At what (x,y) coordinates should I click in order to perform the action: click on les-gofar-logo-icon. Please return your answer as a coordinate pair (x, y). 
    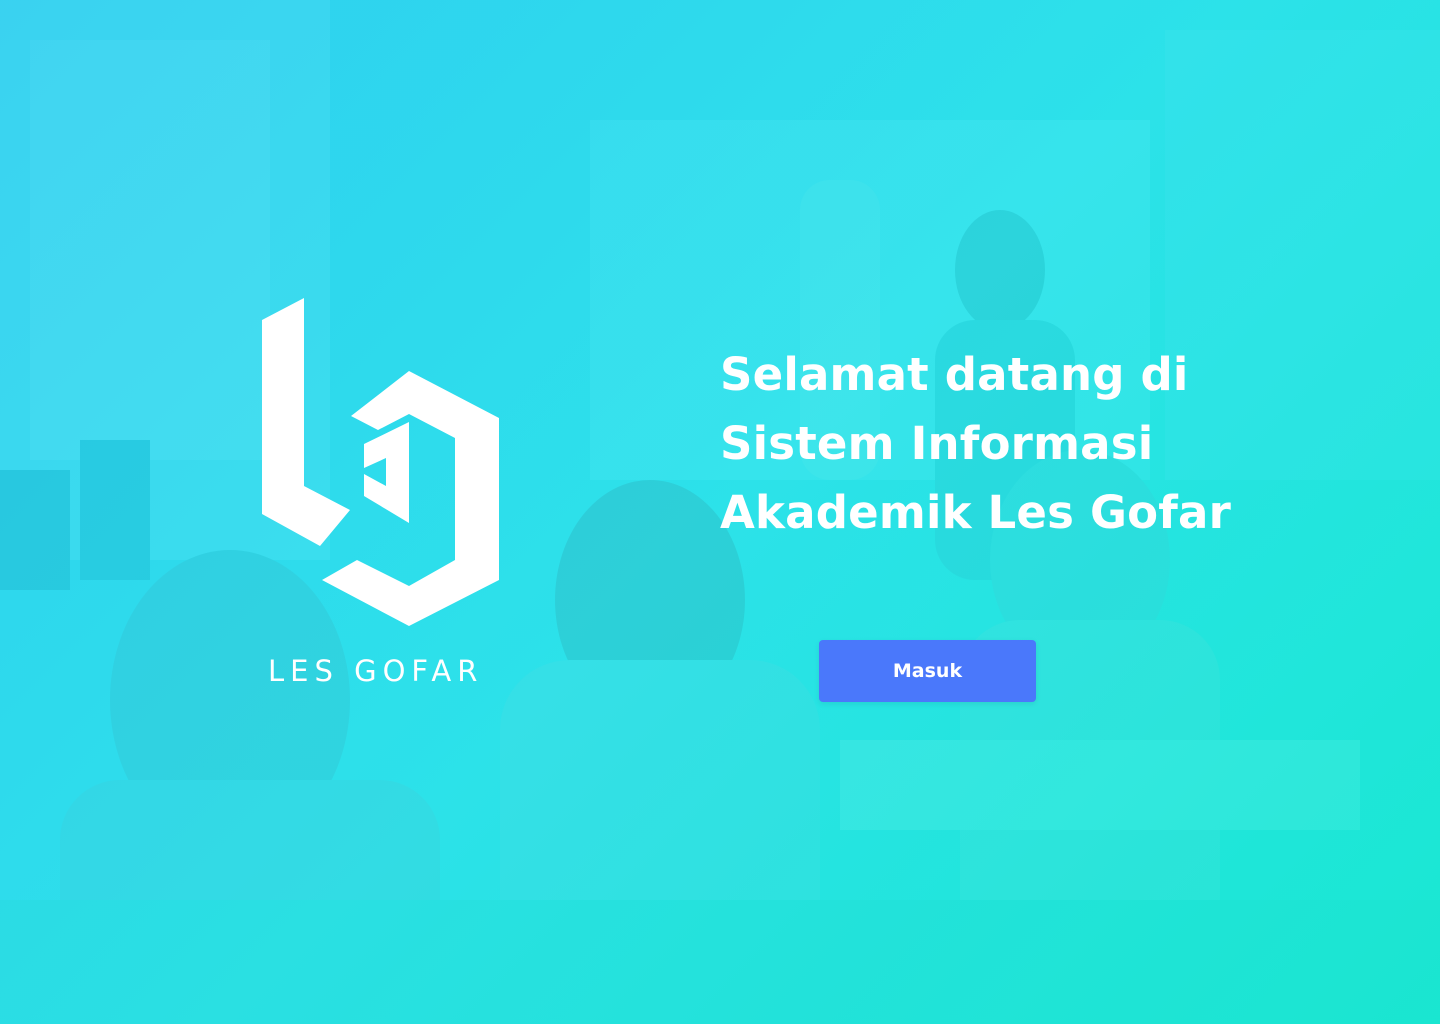
    Looking at the image, I should click on (380, 462).